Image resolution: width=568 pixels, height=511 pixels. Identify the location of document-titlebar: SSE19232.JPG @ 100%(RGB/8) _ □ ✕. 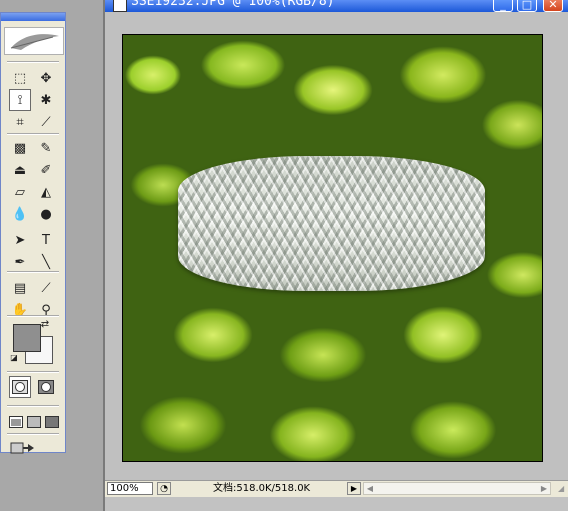
(336, 6).